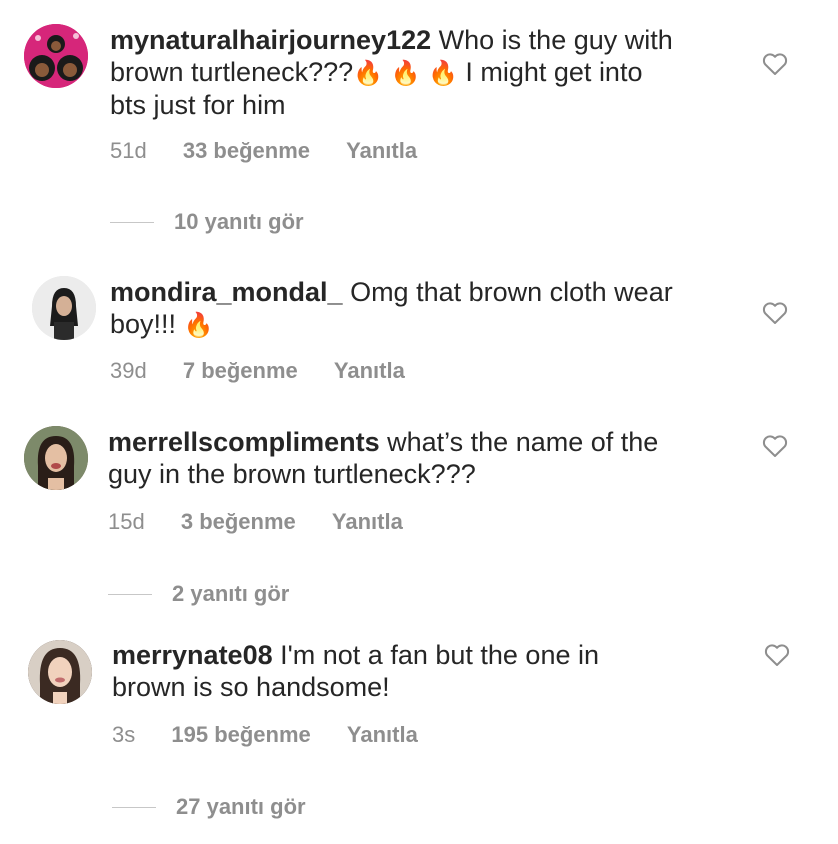 The height and width of the screenshot is (844, 838). I want to click on comment-username: merrellscompliments, so click(244, 442).